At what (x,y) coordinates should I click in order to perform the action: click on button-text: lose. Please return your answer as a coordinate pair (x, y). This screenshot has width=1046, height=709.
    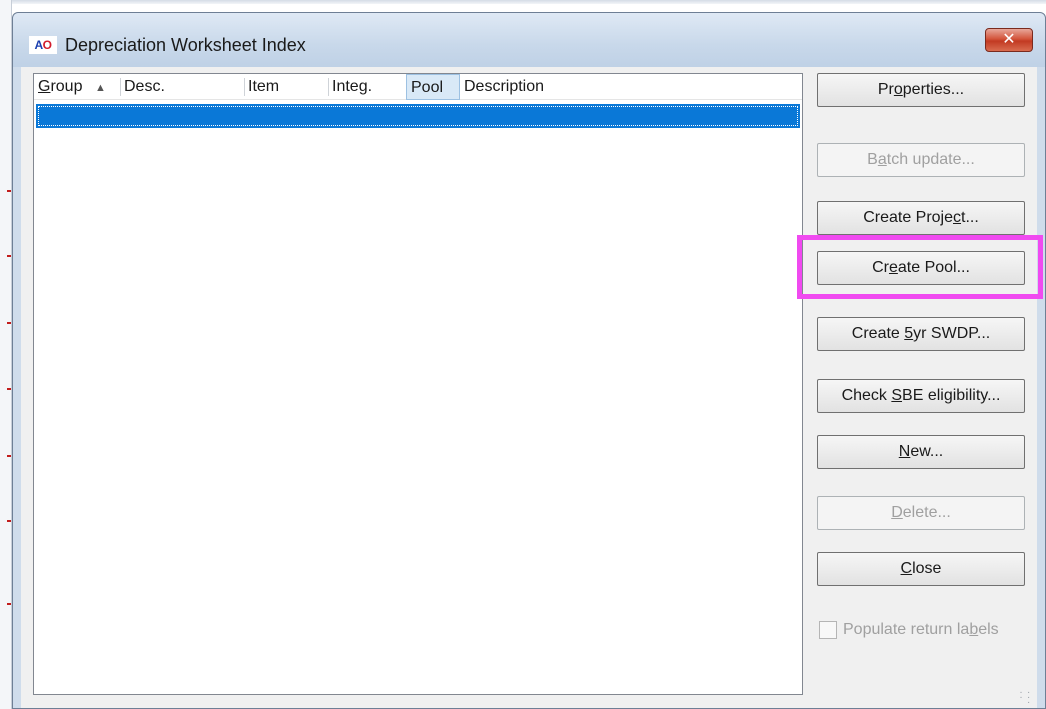
    Looking at the image, I should click on (927, 568).